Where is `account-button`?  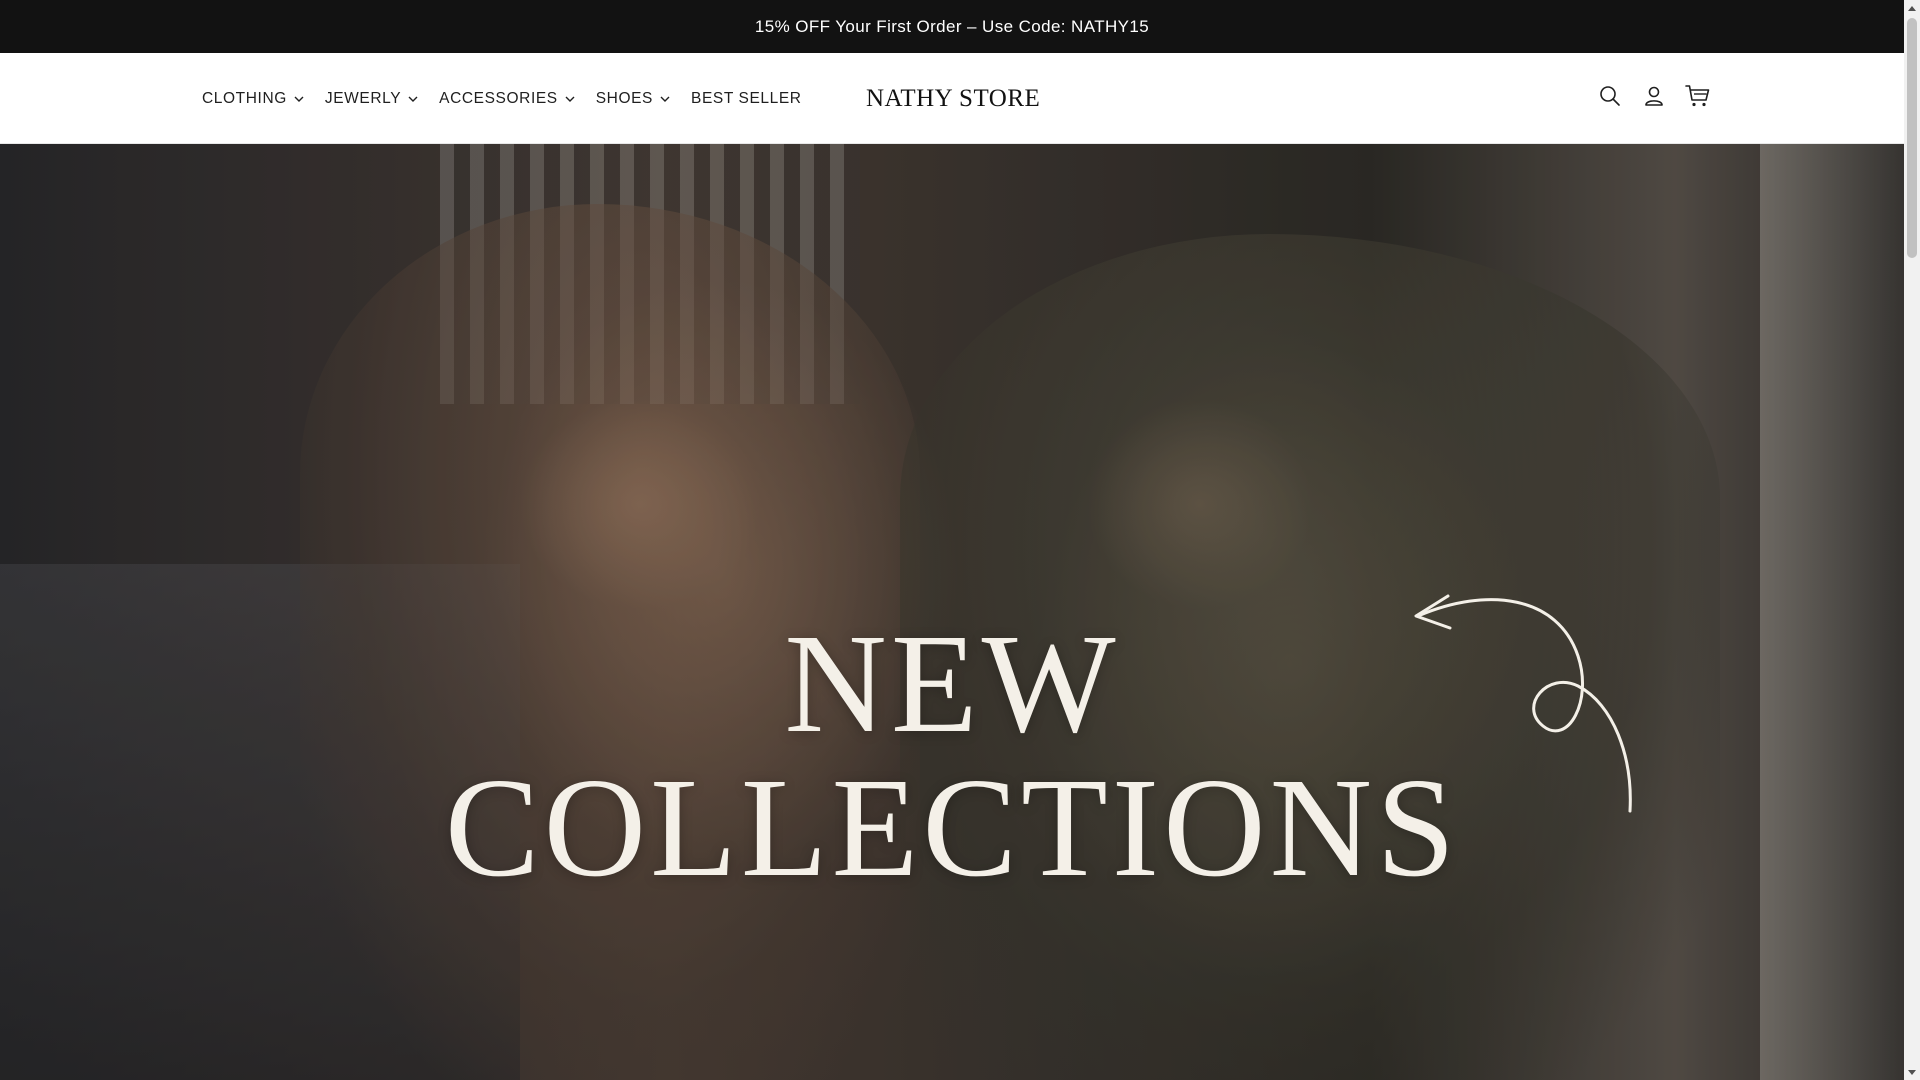 account-button is located at coordinates (1654, 99).